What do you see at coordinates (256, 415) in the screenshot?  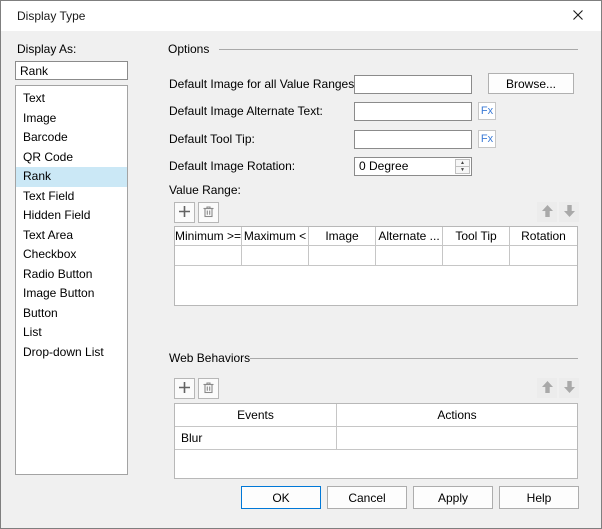 I see `header-events: Events` at bounding box center [256, 415].